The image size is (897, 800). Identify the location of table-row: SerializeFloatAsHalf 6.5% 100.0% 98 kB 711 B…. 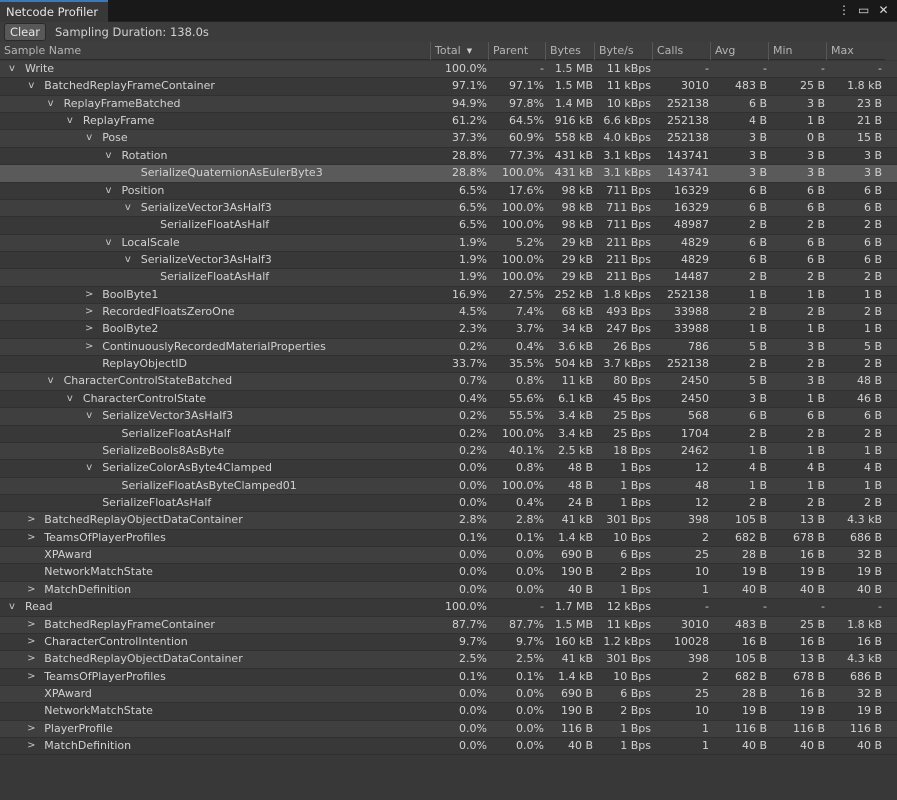
(448, 226).